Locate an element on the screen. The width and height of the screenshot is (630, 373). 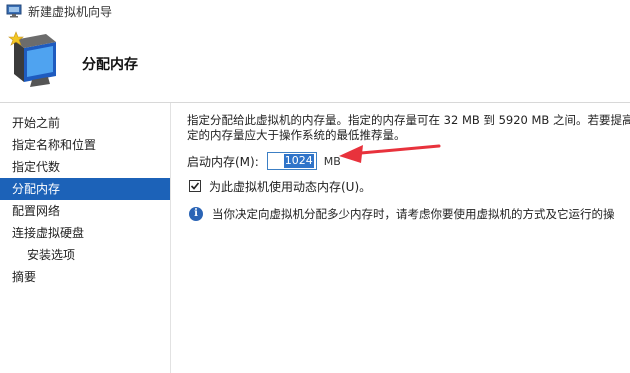
info-row: i 当你决定向虚拟机分配多少内存时，请考虑你要使用虚拟机的方式及它运行的操 is located at coordinates (402, 214).